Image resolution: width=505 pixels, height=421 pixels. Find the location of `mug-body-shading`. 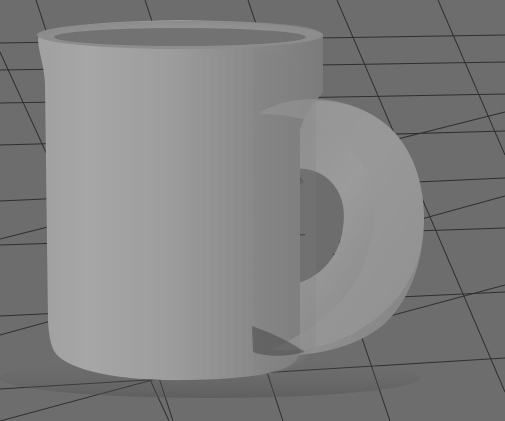

mug-body-shading is located at coordinates (285, 212).